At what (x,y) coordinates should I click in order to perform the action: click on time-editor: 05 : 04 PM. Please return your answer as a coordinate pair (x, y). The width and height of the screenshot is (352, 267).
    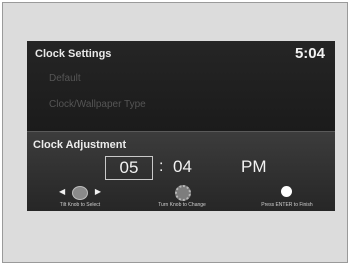
    Looking at the image, I should click on (181, 169).